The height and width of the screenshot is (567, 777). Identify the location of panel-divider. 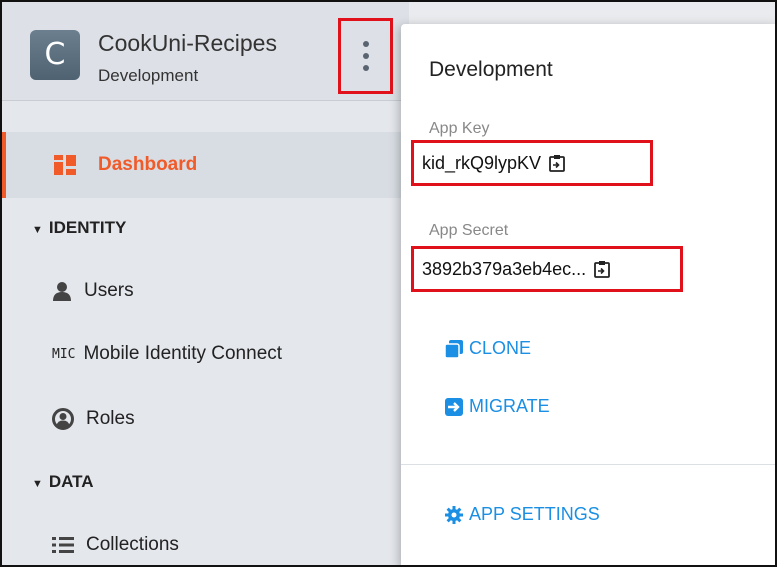
(589, 464).